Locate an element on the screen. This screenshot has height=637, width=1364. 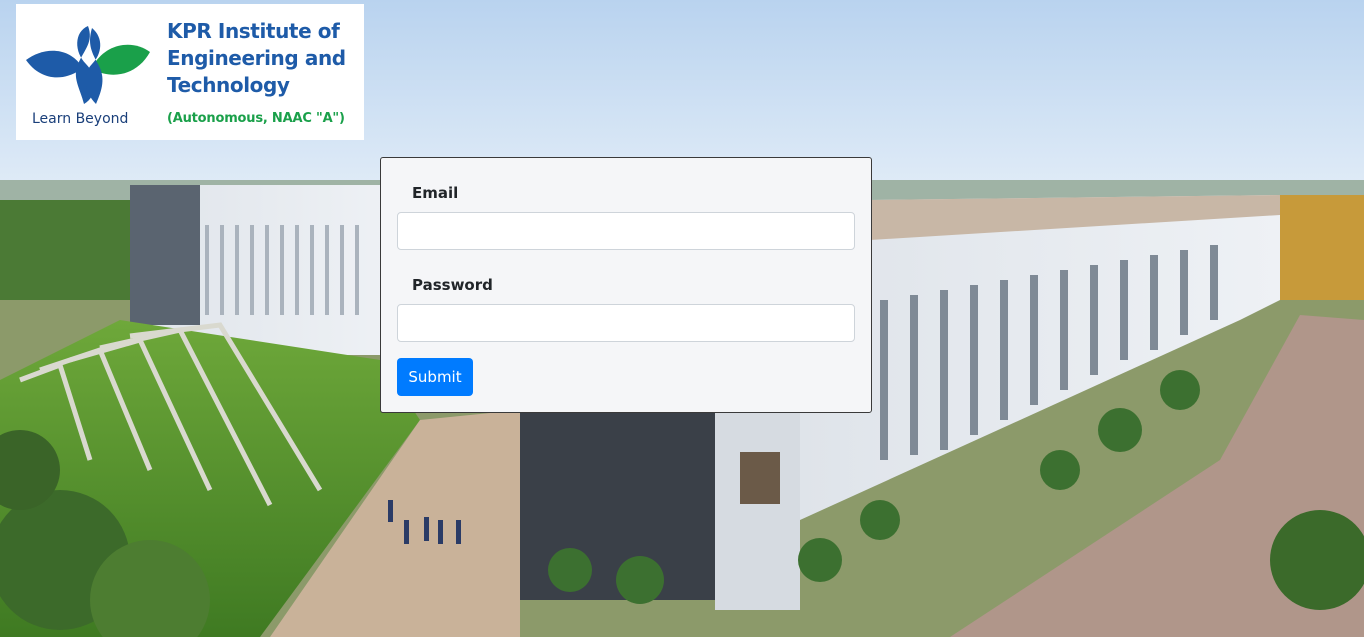
accreditation-text: (Autonomous, NAAC "A") is located at coordinates (256, 118).